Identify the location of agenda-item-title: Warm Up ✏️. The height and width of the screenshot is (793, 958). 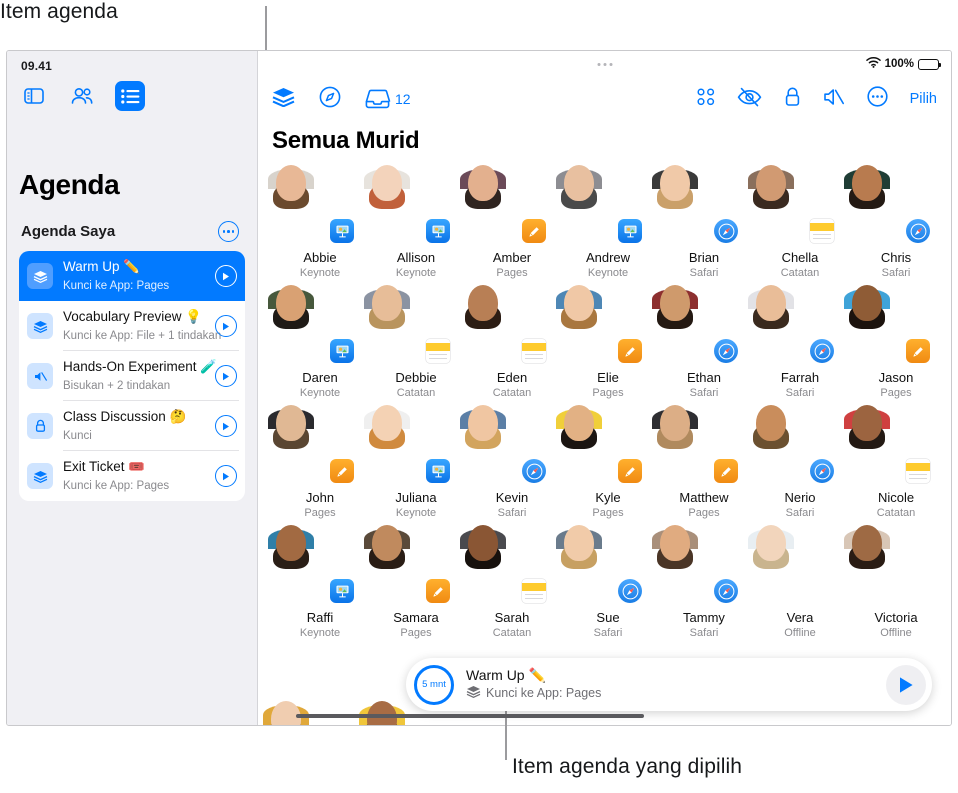
(102, 266).